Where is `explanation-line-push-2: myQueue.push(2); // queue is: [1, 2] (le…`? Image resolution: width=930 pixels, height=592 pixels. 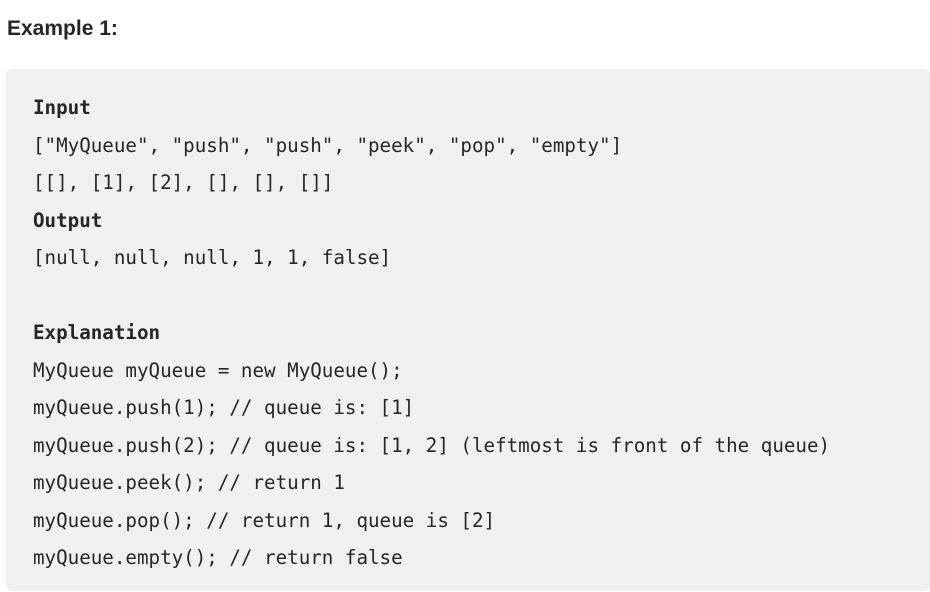
explanation-line-push-2: myQueue.push(2); // queue is: [1, 2] (le… is located at coordinates (432, 445).